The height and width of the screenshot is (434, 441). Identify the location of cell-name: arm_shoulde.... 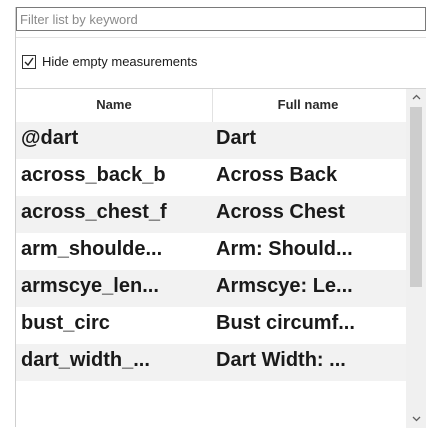
(92, 249).